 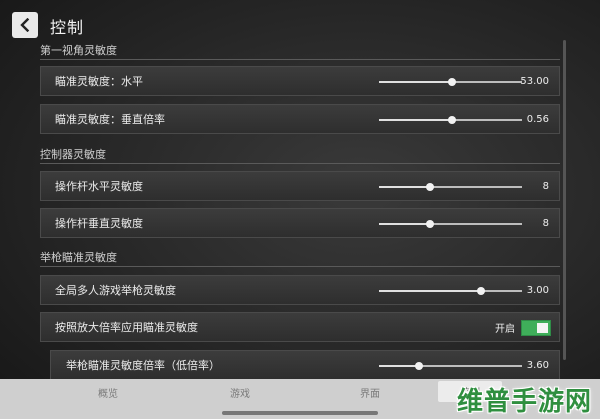 What do you see at coordinates (300, 20) in the screenshot?
I see `header: 控制` at bounding box center [300, 20].